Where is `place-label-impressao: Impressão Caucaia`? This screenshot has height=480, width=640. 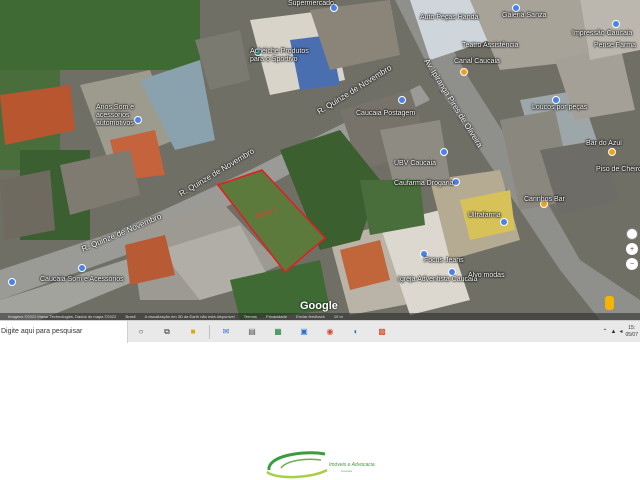 place-label-impressao: Impressão Caucaia is located at coordinates (602, 33).